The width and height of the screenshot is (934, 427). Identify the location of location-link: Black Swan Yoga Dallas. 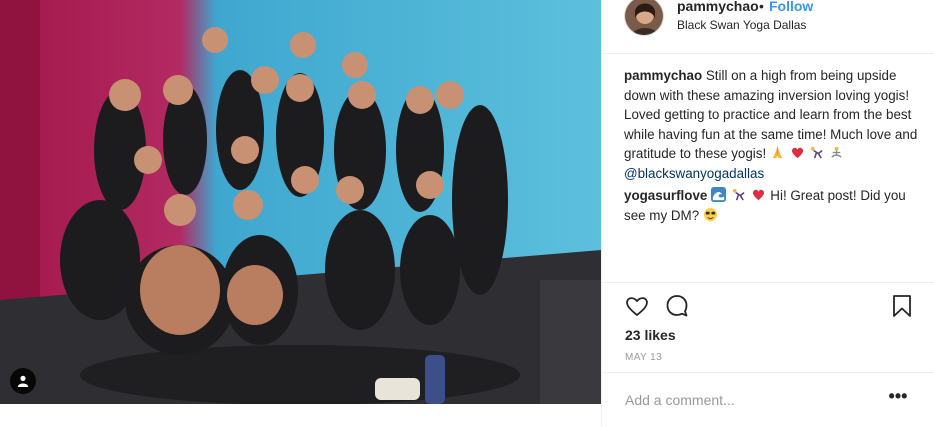
(741, 25).